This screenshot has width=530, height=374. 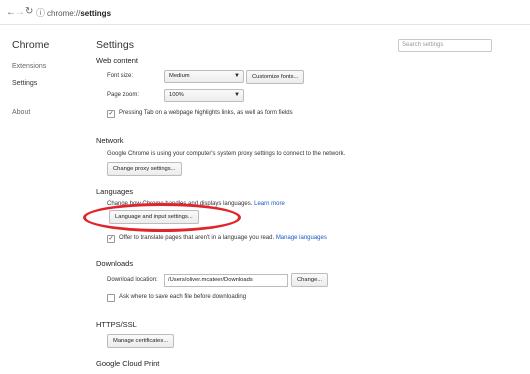 What do you see at coordinates (120, 76) in the screenshot?
I see `font-size-label: Font size:` at bounding box center [120, 76].